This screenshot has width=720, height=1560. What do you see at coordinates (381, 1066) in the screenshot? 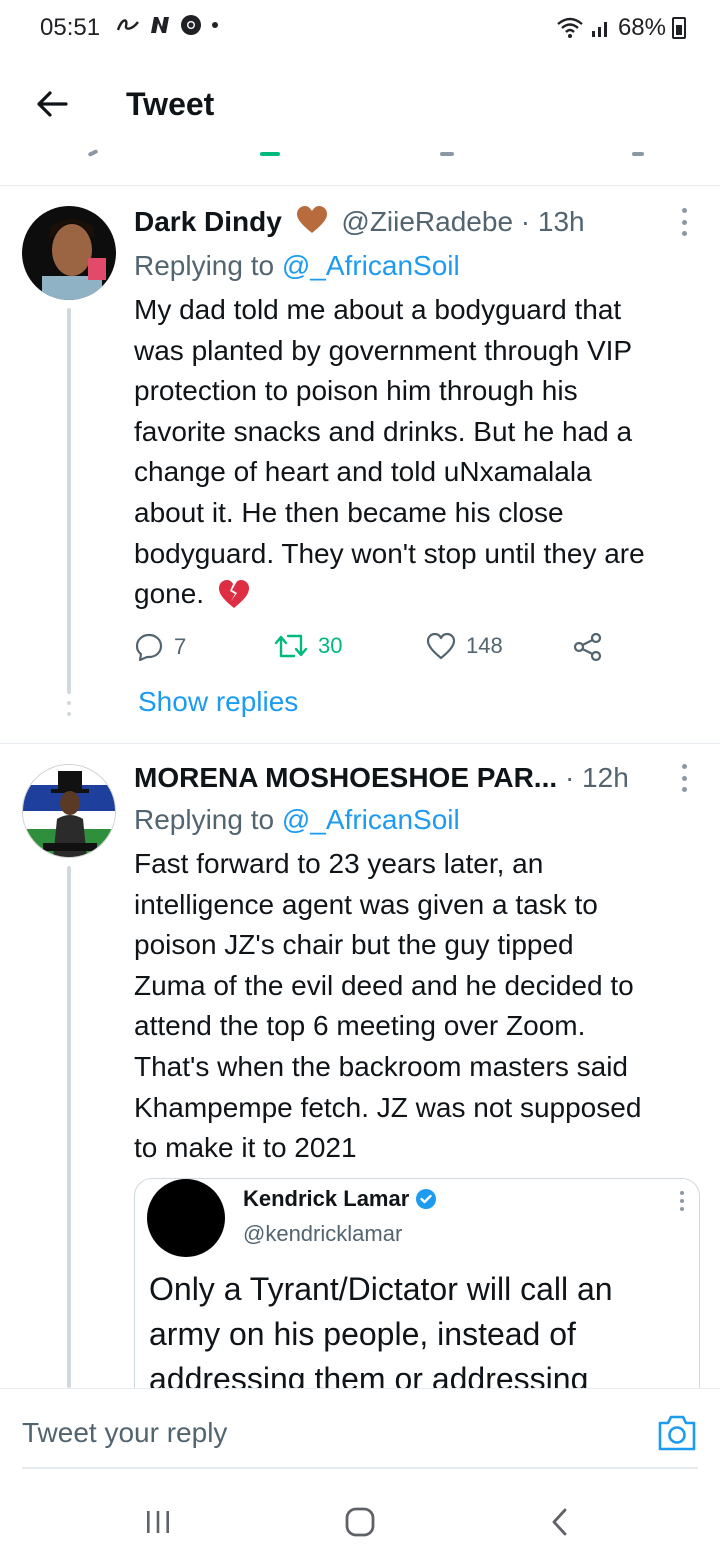
I see `tweet-line: That's when the backroom masters said` at bounding box center [381, 1066].